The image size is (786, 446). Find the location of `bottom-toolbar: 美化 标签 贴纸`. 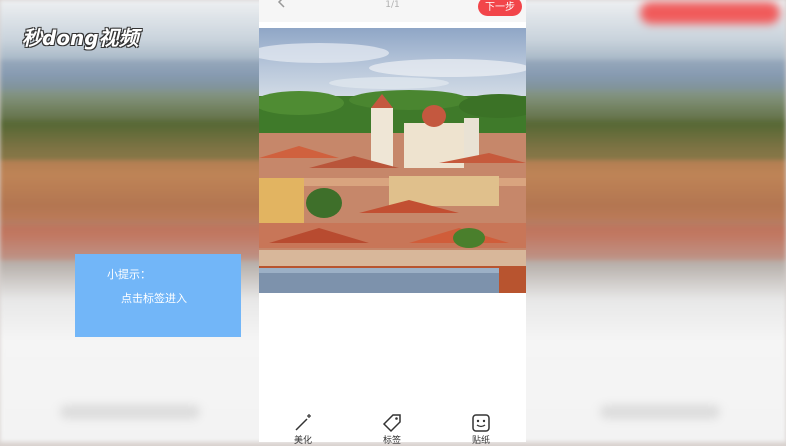

bottom-toolbar: 美化 标签 贴纸 is located at coordinates (392, 425).